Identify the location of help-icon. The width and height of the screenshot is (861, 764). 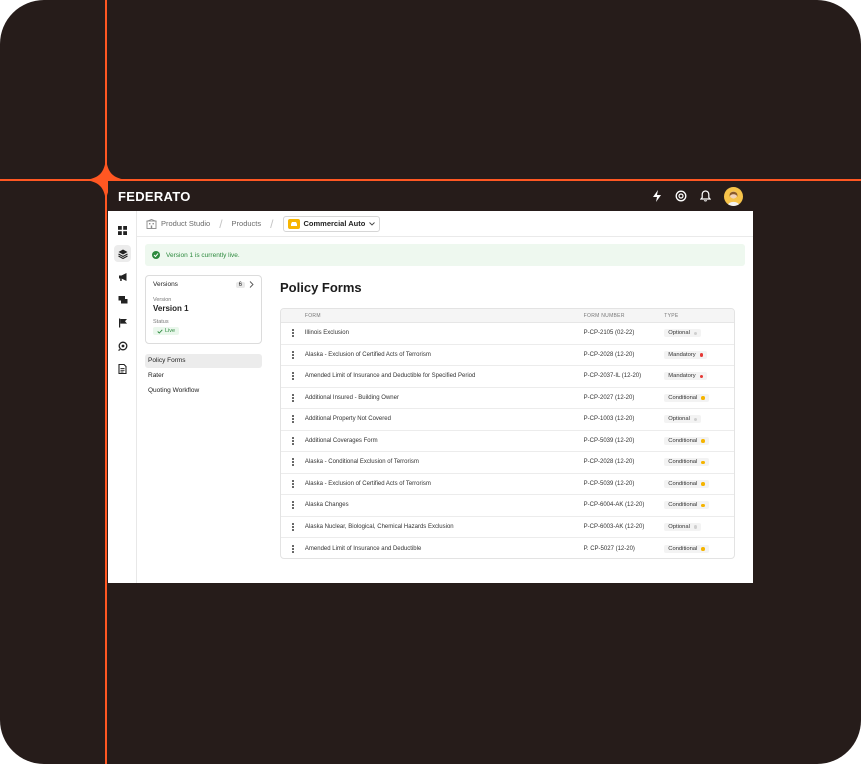
(681, 196).